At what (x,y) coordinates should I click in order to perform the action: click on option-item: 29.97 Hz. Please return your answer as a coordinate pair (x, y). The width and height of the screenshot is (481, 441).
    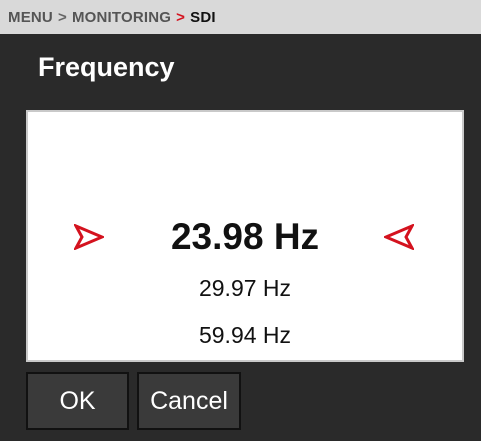
    Looking at the image, I should click on (245, 288).